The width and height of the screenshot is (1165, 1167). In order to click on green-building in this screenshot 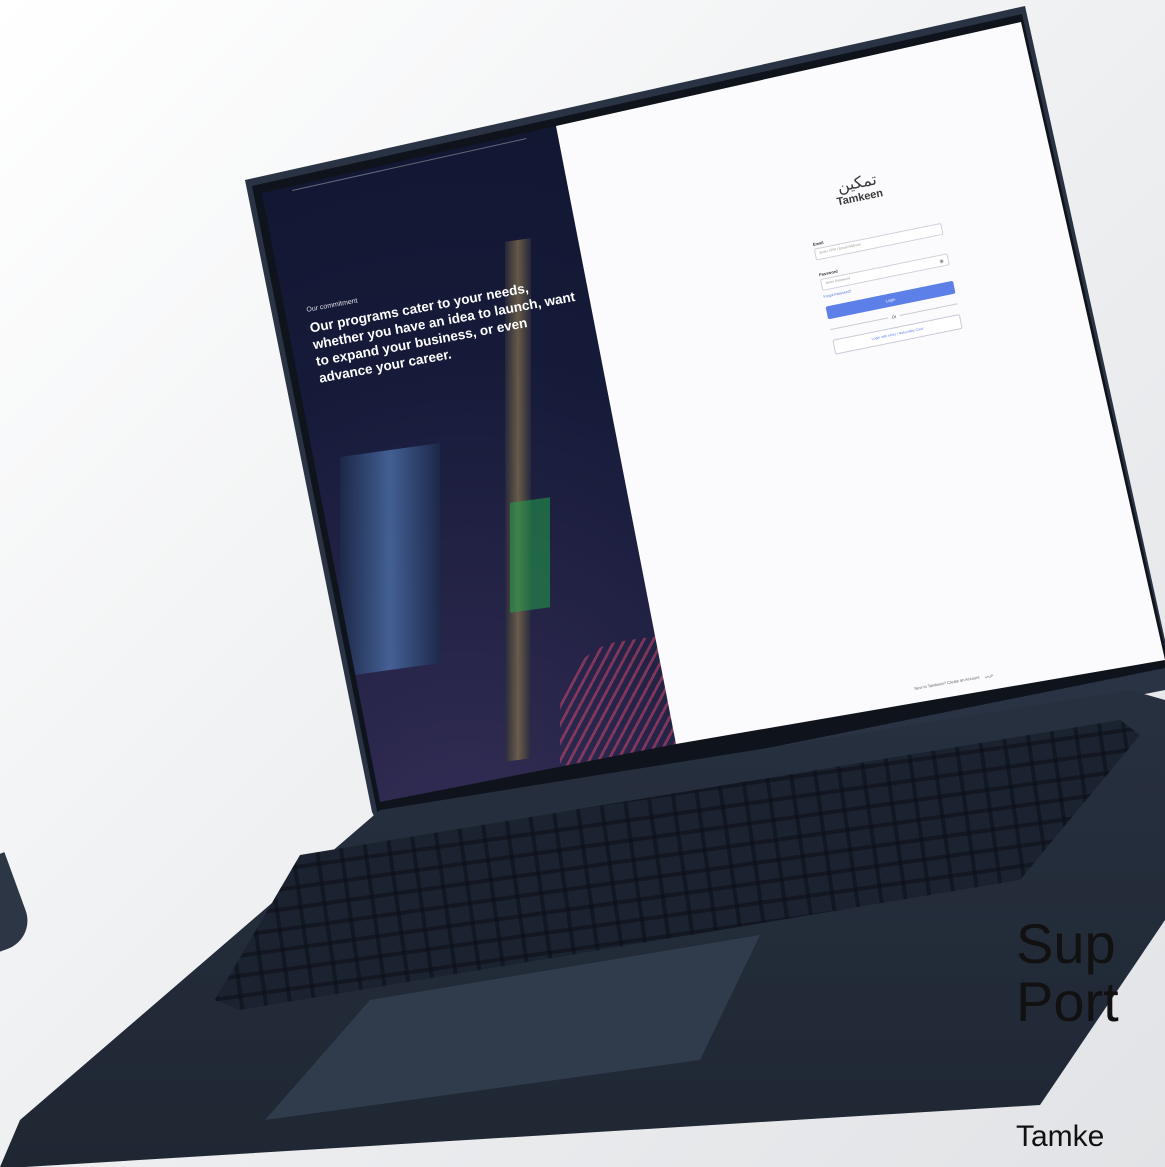, I will do `click(530, 555)`.